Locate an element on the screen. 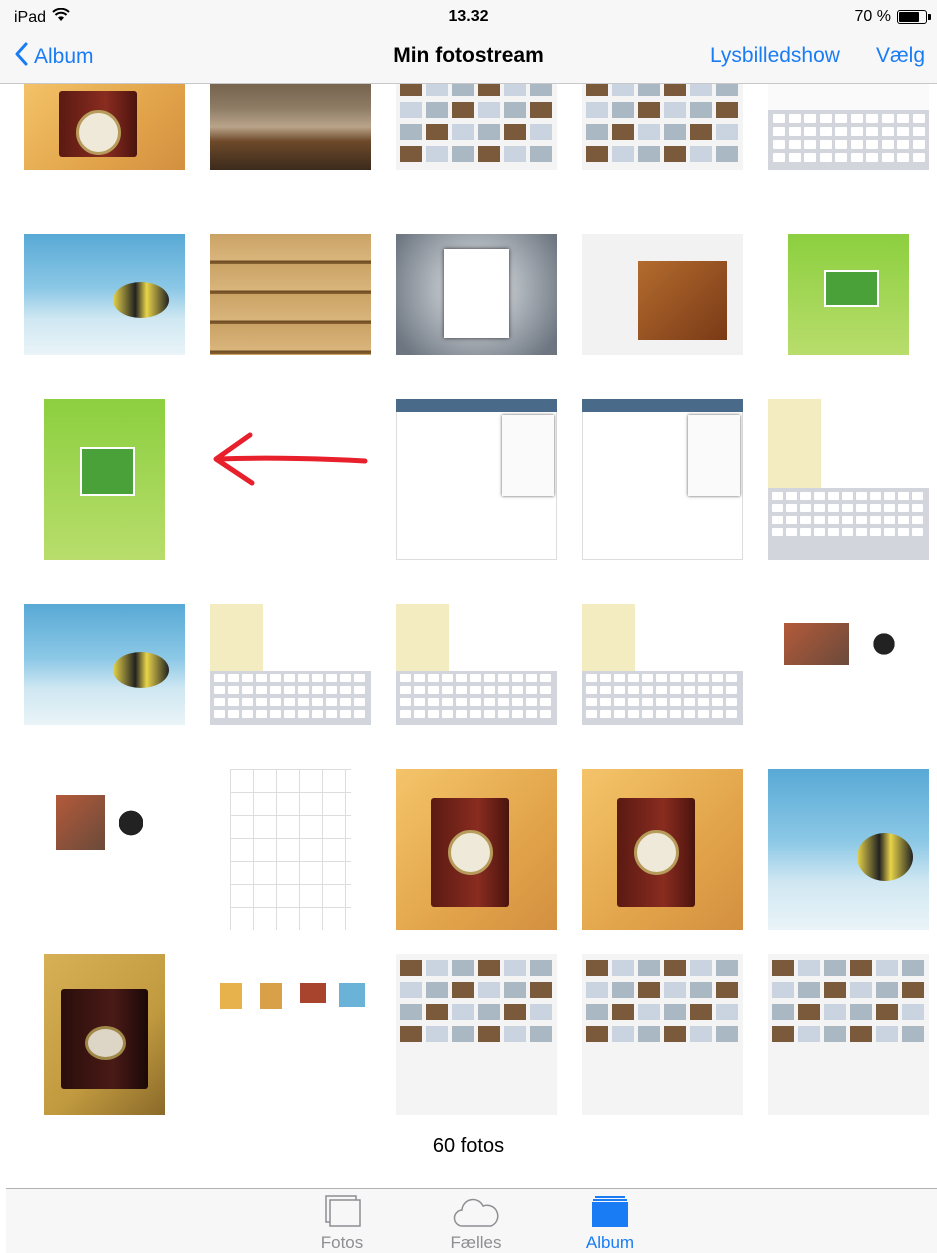 The height and width of the screenshot is (1253, 937). back-button: Album is located at coordinates (54, 57).